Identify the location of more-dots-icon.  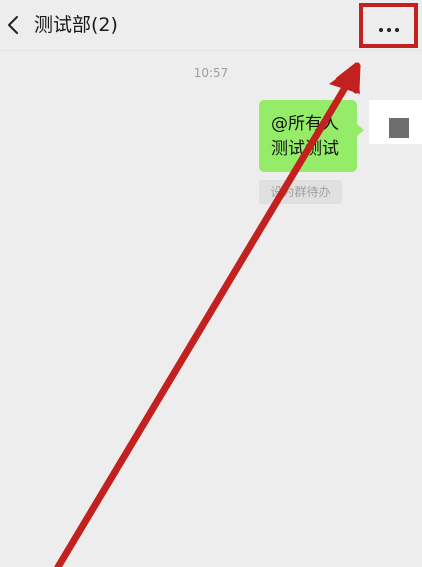
(388, 27).